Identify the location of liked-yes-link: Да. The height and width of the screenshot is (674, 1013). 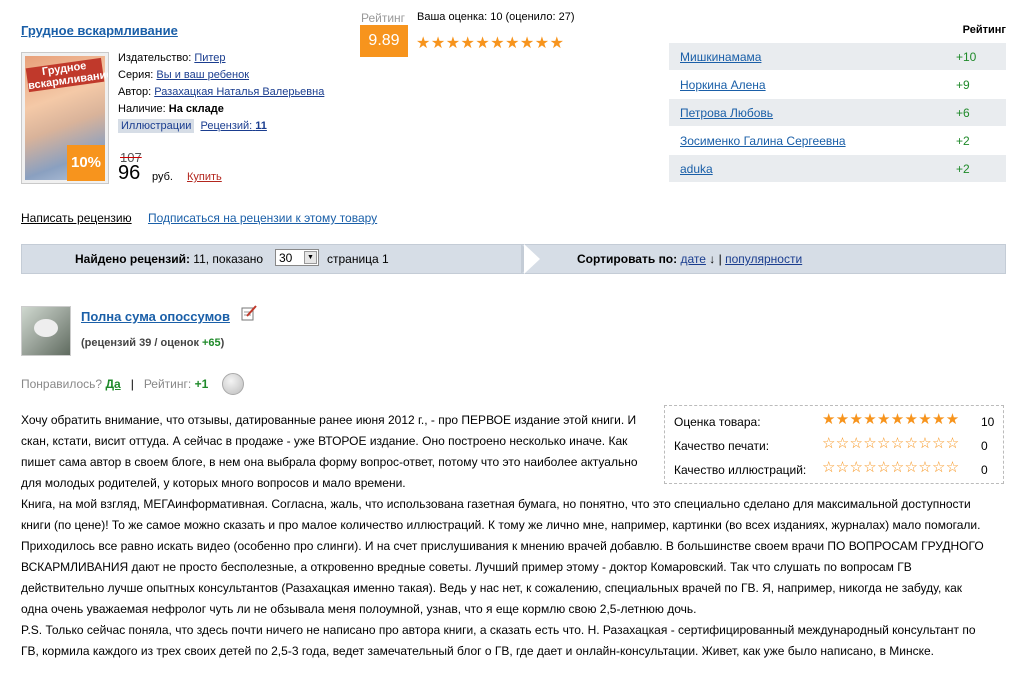
(112, 384).